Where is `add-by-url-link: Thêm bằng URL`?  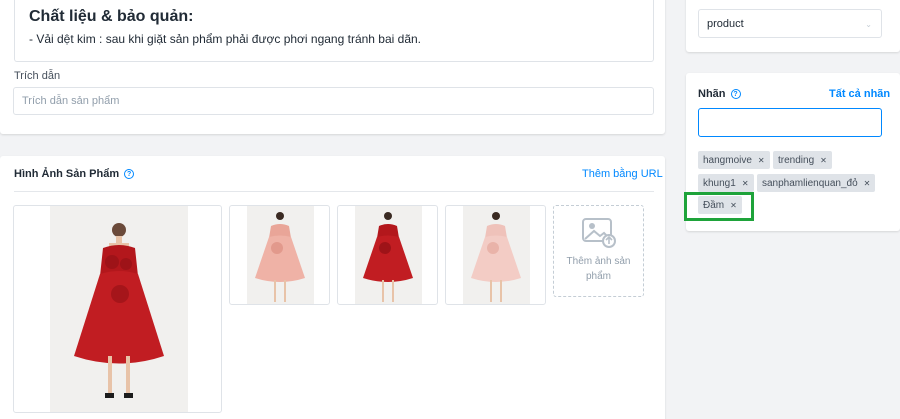 add-by-url-link: Thêm bằng URL is located at coordinates (622, 174).